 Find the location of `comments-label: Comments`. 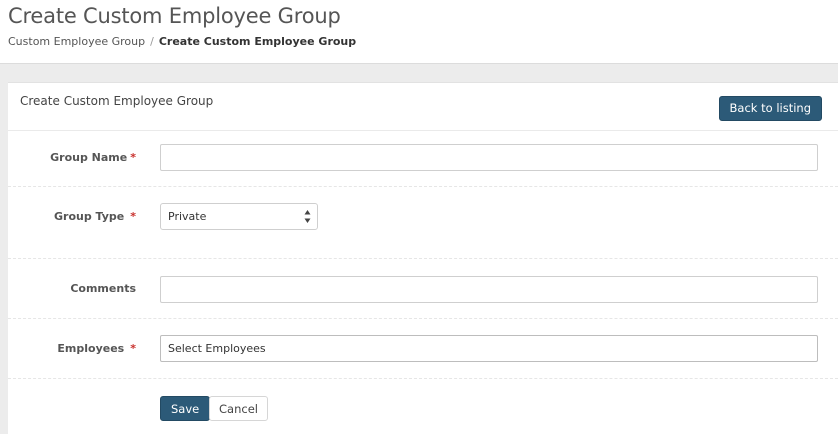

comments-label: Comments is located at coordinates (103, 288).